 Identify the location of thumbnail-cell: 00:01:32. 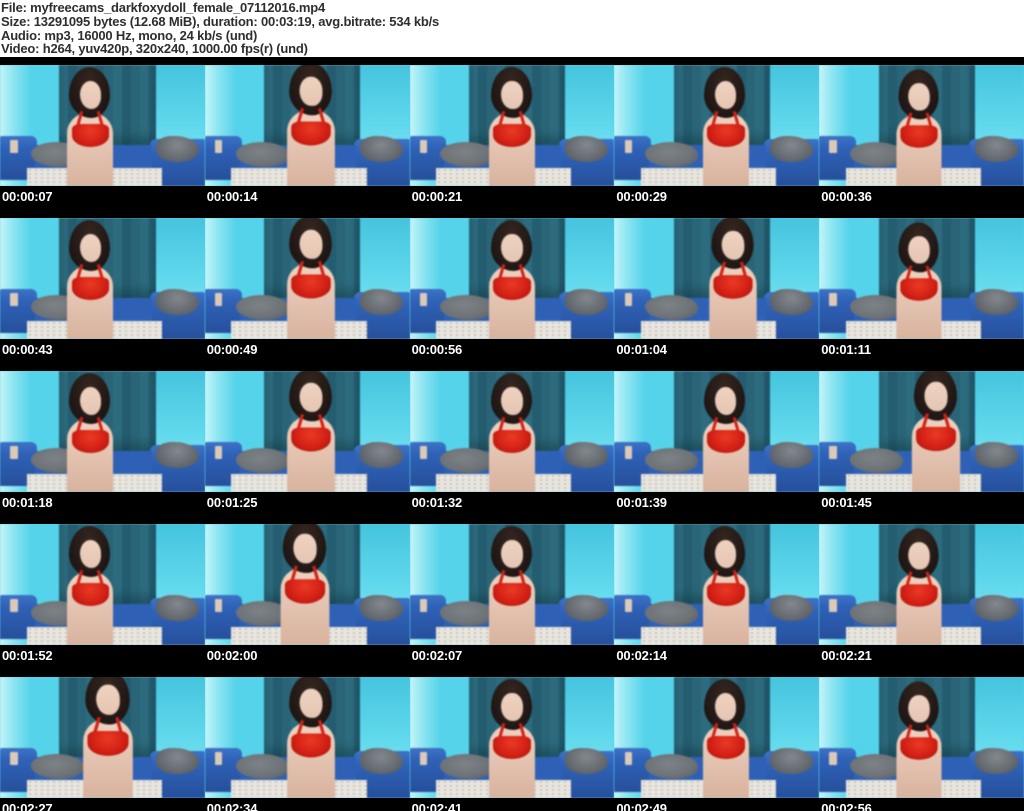
(512, 443).